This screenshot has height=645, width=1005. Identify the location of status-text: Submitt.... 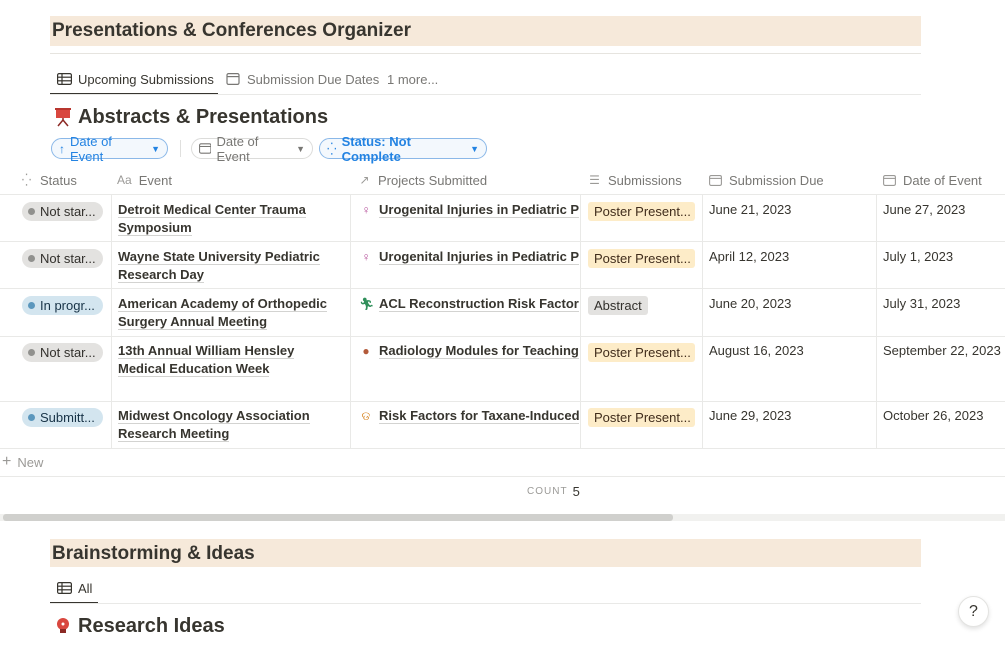
(67, 417).